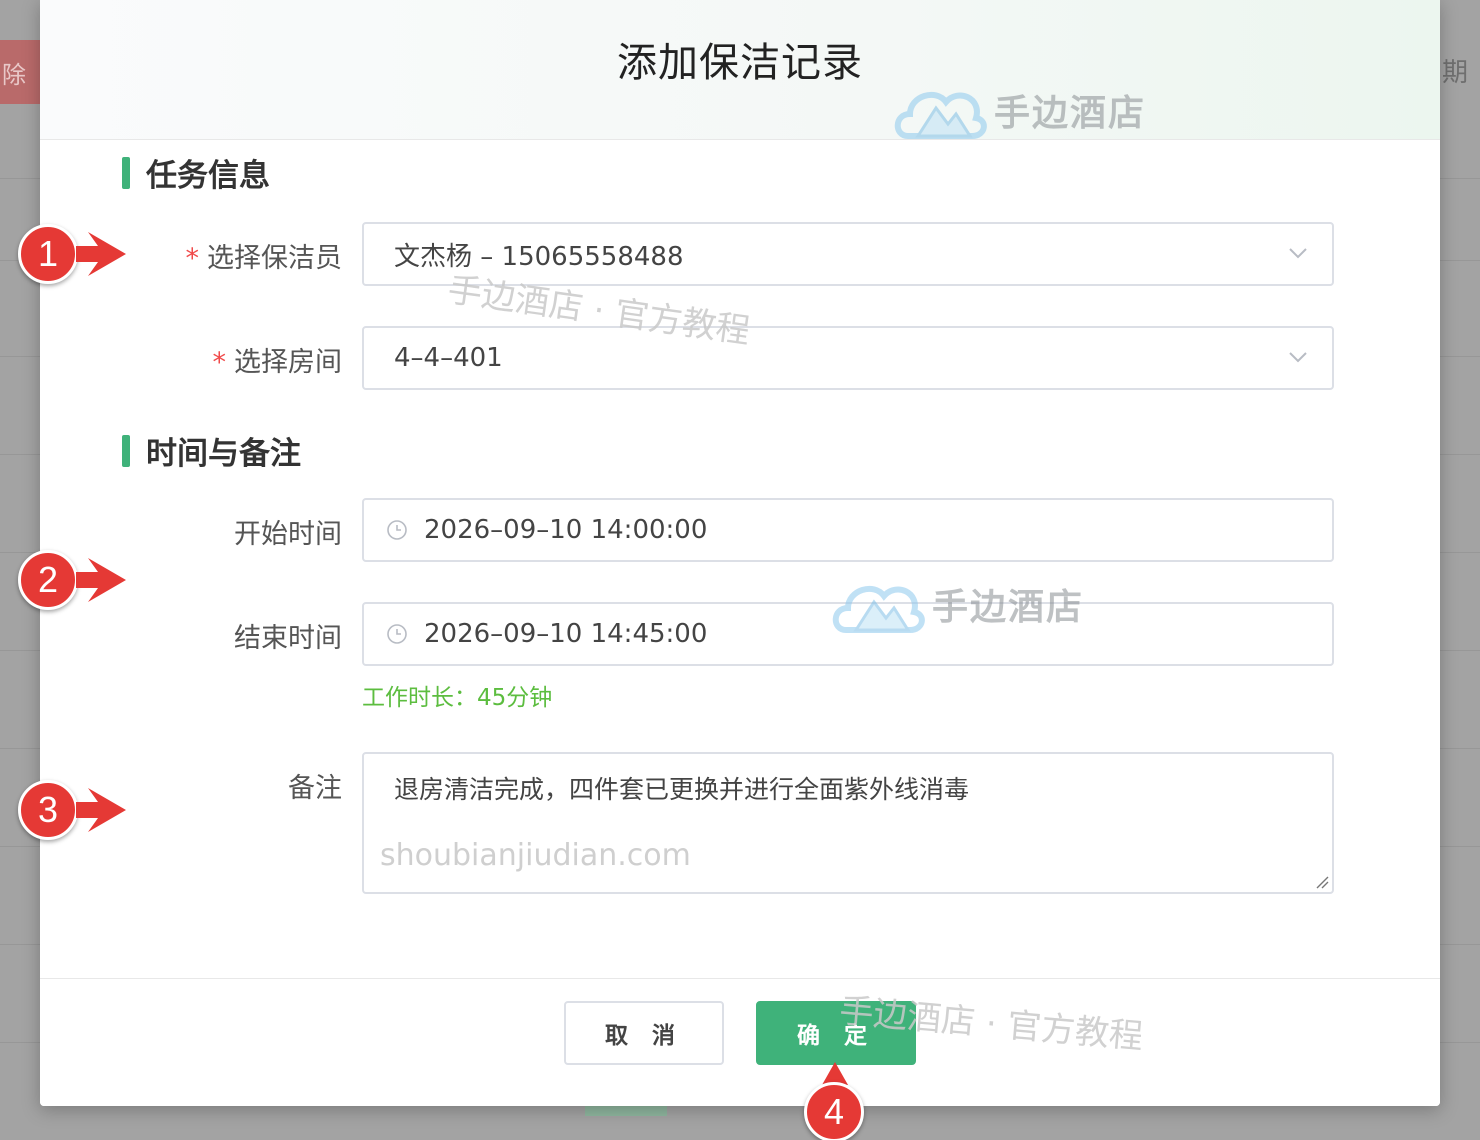 The height and width of the screenshot is (1140, 1480). What do you see at coordinates (223, 454) in the screenshot?
I see `section-time-label: 时间与备注` at bounding box center [223, 454].